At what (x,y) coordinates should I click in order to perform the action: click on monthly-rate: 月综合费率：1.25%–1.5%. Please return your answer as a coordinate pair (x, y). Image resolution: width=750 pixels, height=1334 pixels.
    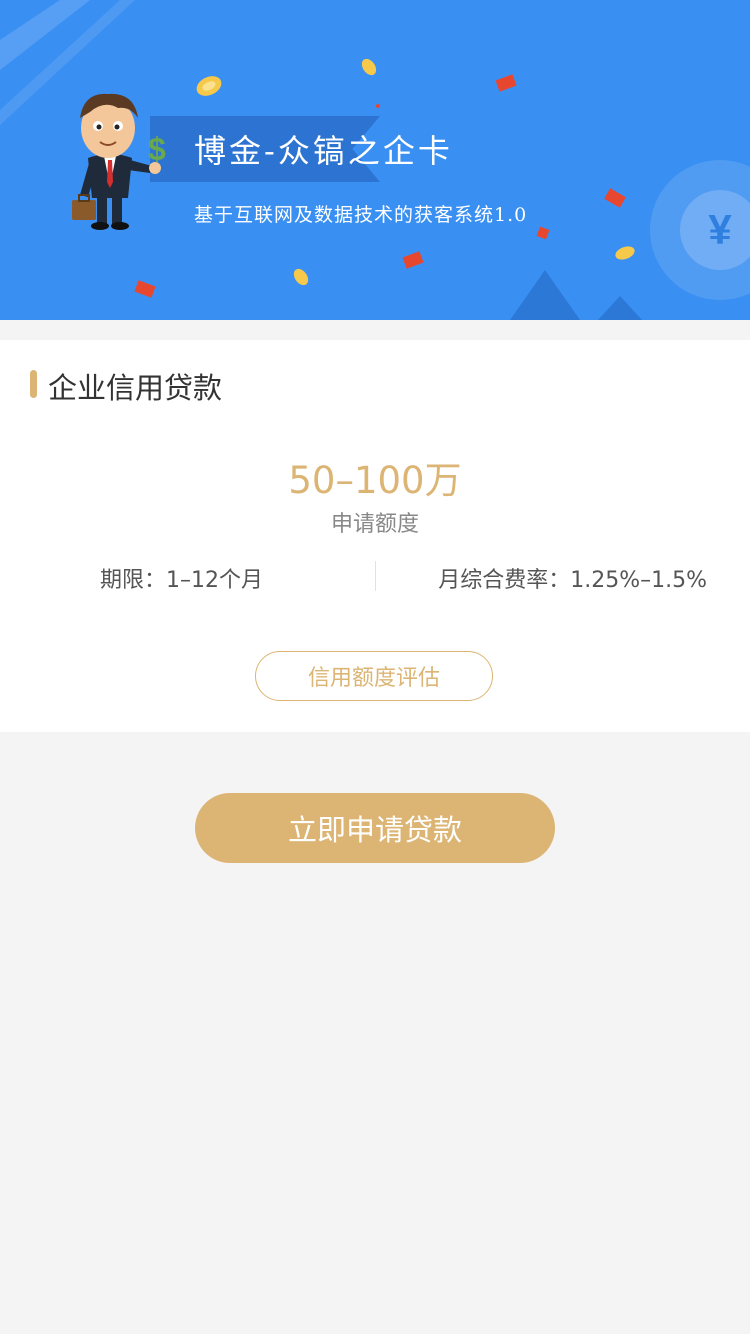
    Looking at the image, I should click on (572, 580).